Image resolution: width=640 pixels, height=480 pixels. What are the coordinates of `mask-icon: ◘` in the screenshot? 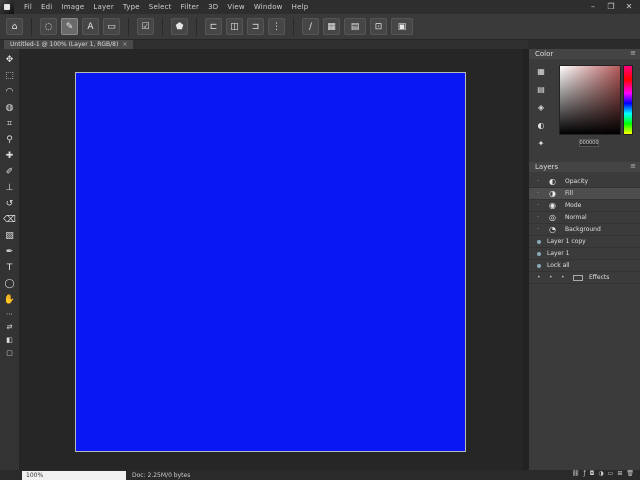 It's located at (592, 473).